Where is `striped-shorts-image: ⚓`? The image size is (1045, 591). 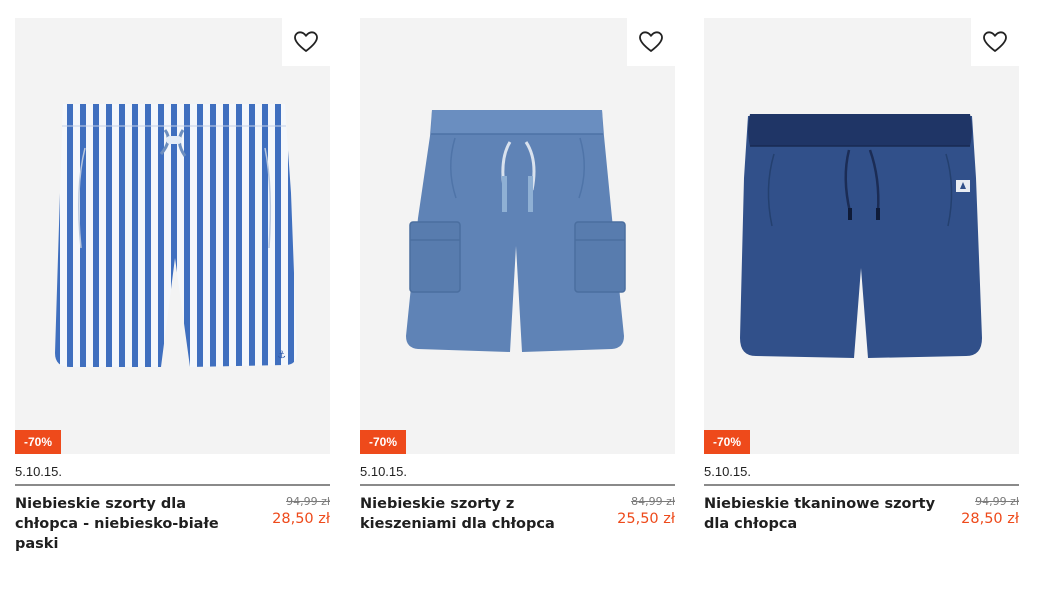 striped-shorts-image: ⚓ is located at coordinates (176, 235).